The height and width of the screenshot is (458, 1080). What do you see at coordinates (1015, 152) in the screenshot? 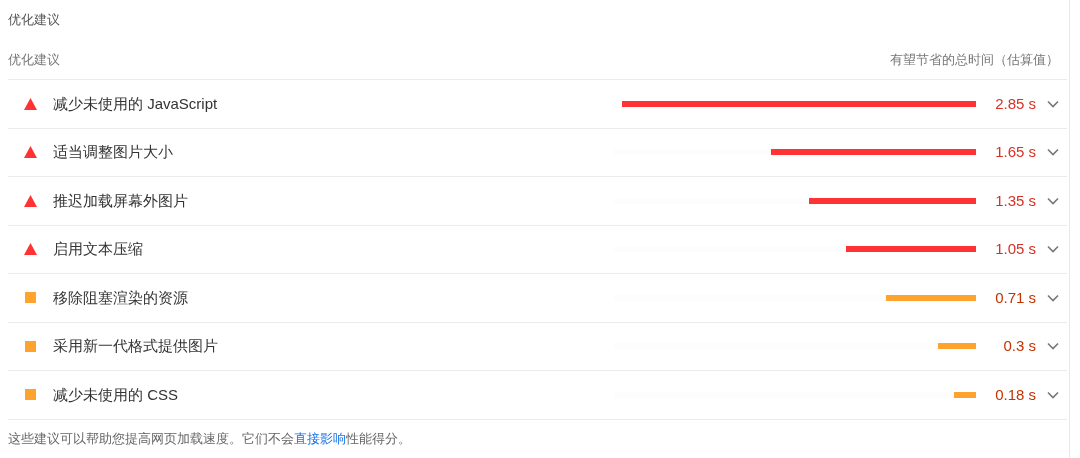
I see `savings-value: 1.65 s` at bounding box center [1015, 152].